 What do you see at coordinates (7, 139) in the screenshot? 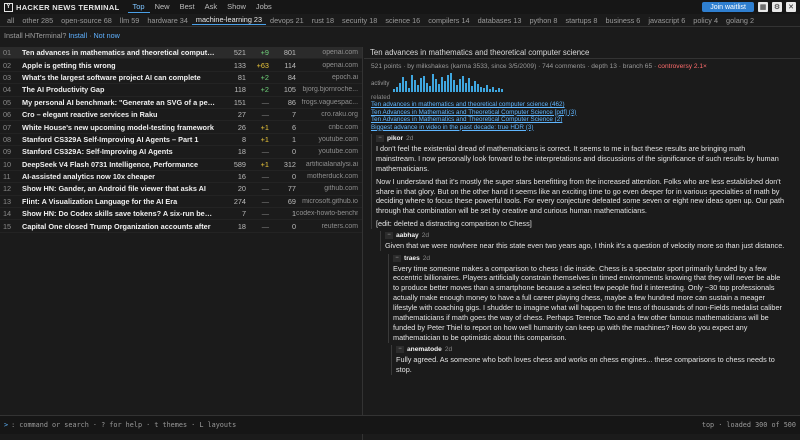
I see `story-rank: 08` at bounding box center [7, 139].